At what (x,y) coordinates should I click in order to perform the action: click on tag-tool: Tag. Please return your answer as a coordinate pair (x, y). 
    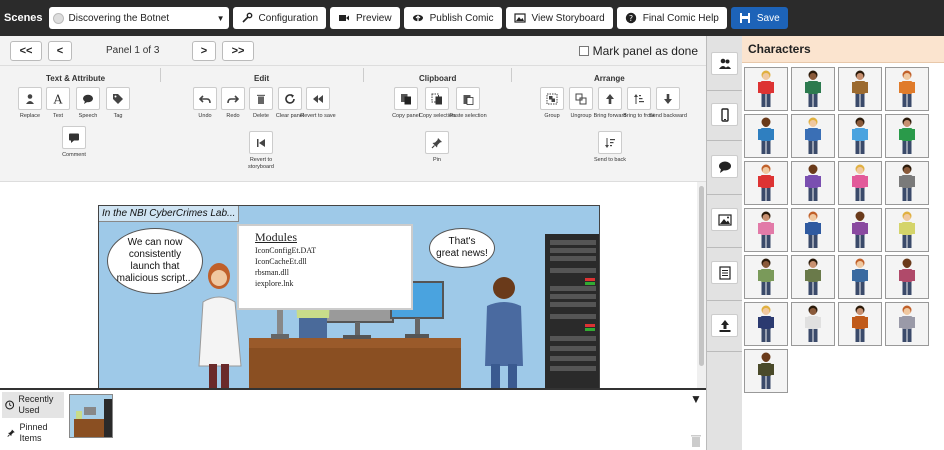
    Looking at the image, I should click on (118, 103).